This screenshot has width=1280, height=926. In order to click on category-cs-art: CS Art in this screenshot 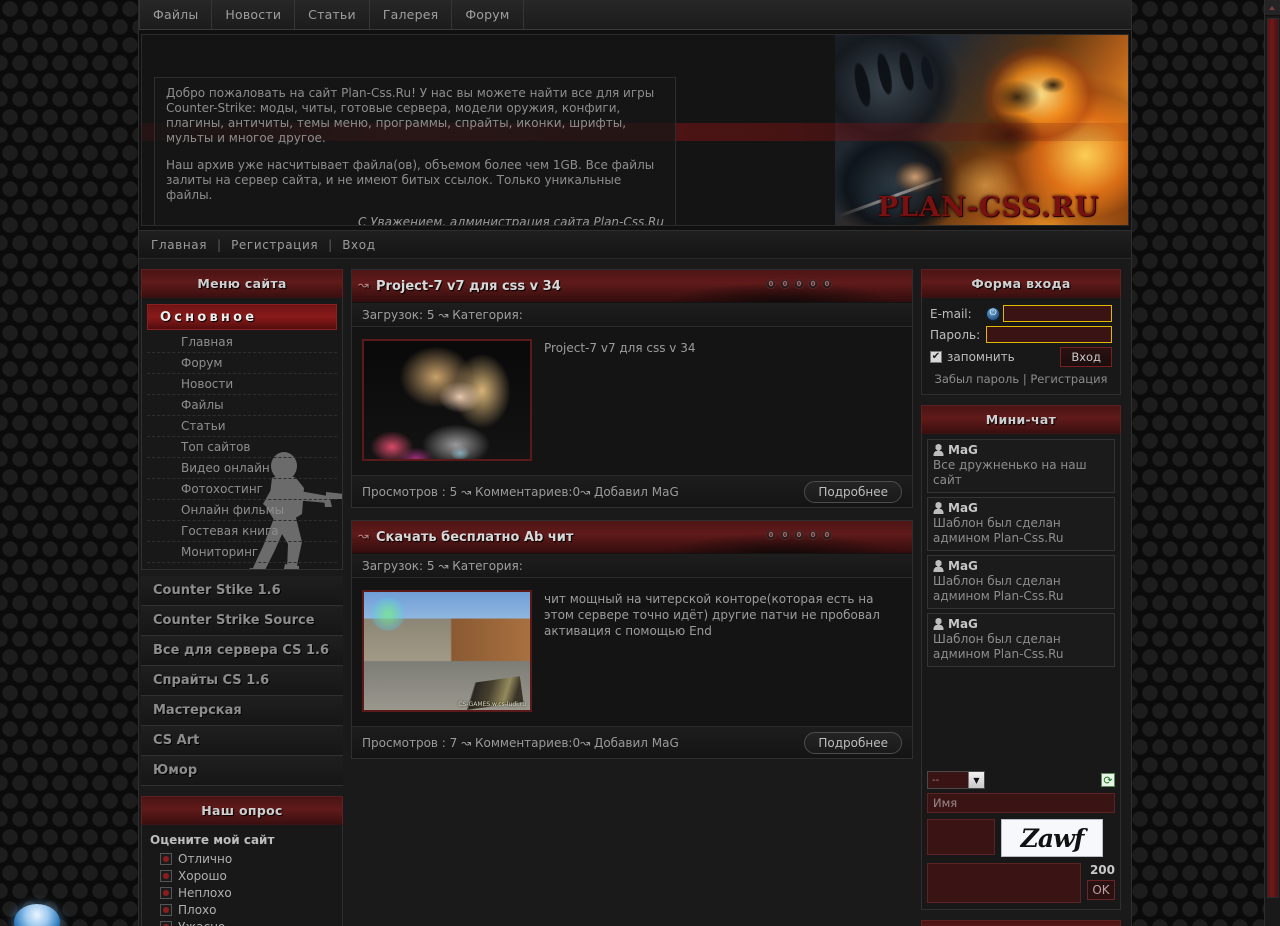, I will do `click(242, 741)`.